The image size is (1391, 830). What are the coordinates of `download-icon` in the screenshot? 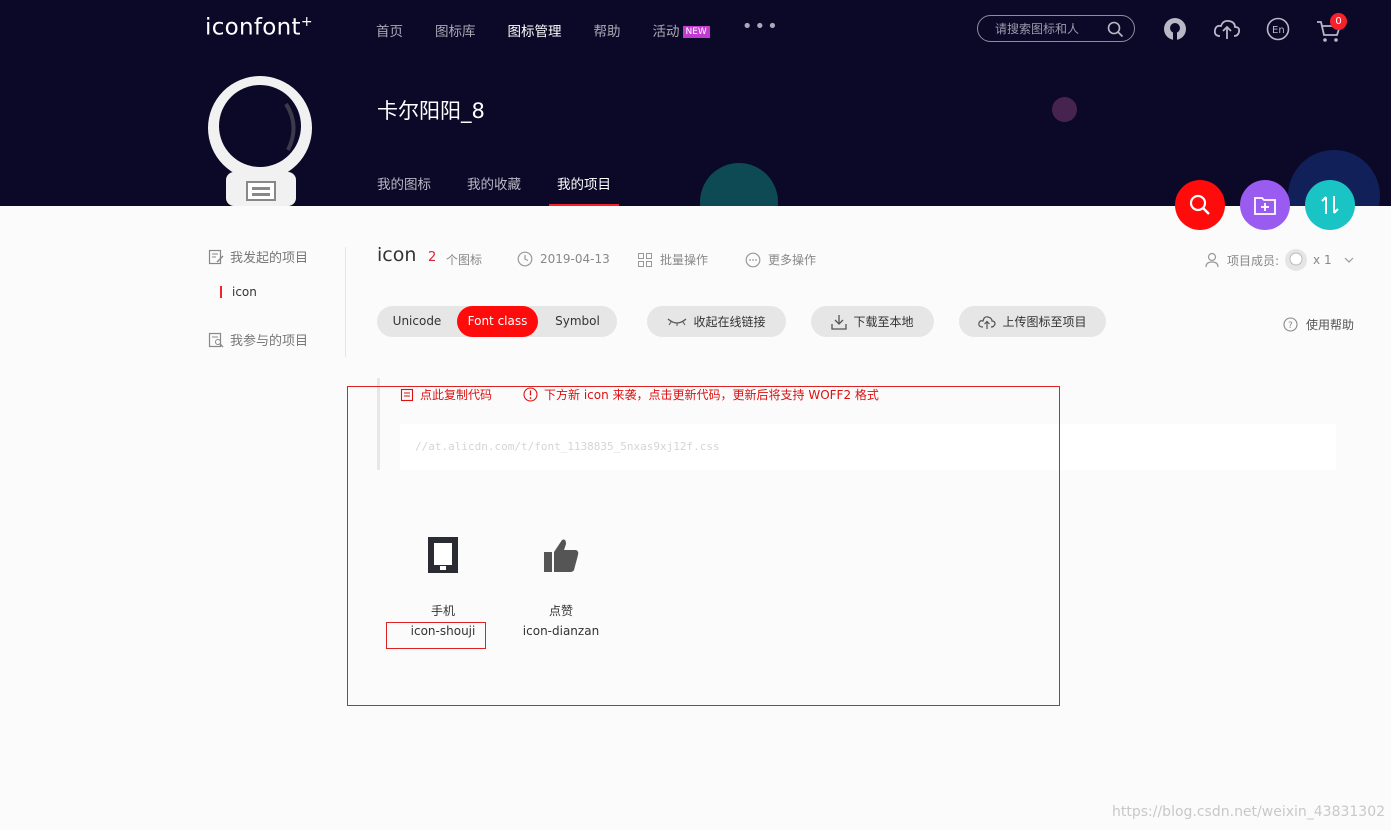 It's located at (839, 322).